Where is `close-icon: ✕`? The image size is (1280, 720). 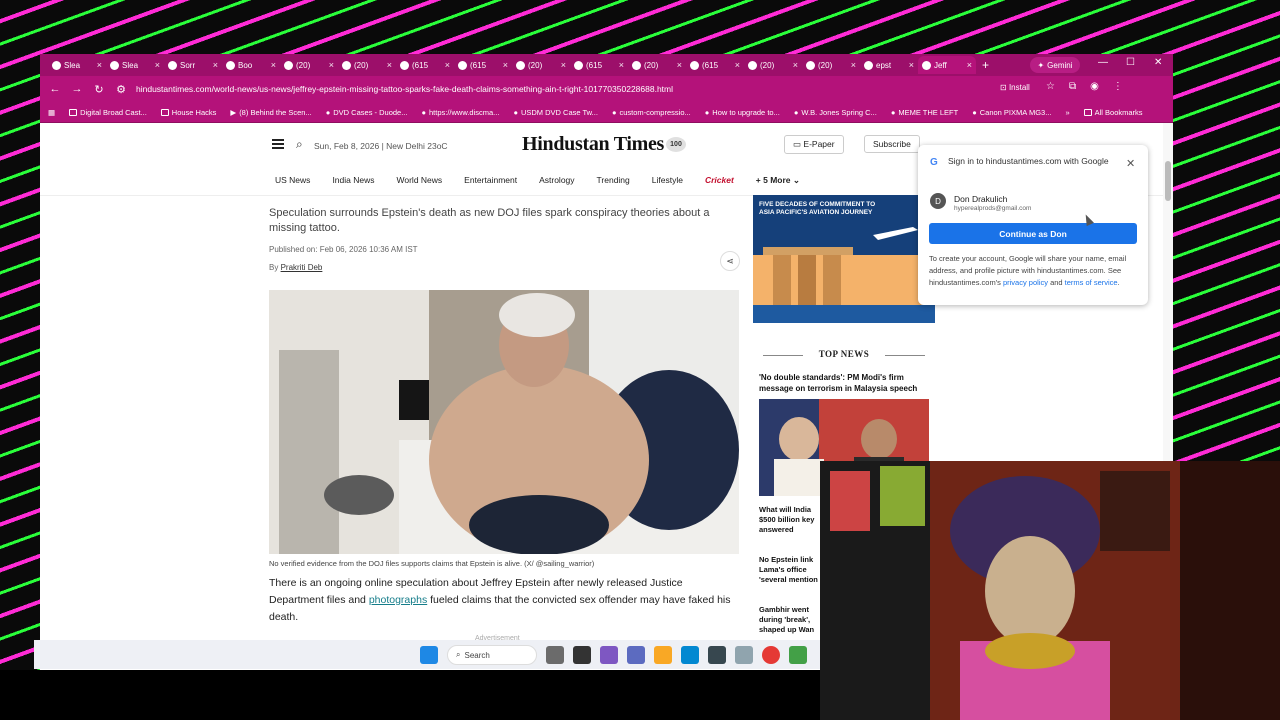 close-icon: ✕ is located at coordinates (1130, 163).